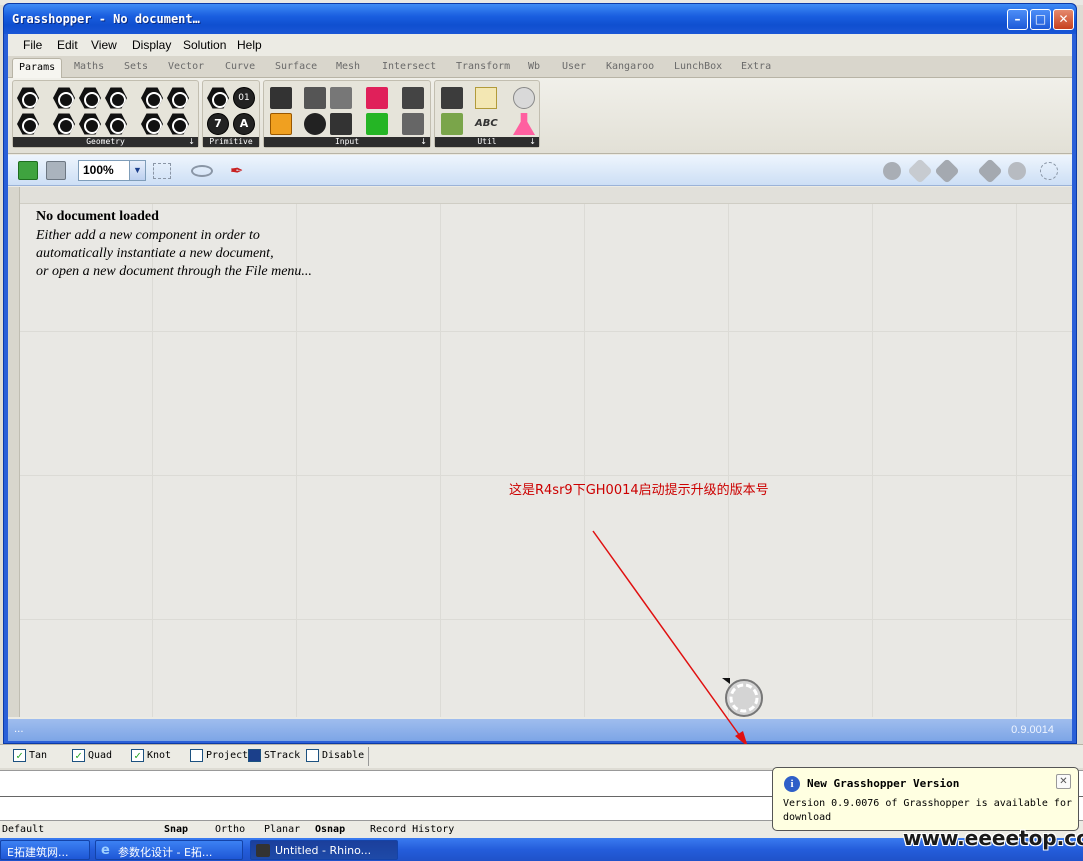 The image size is (1083, 861). What do you see at coordinates (219, 755) in the screenshot?
I see `osnap-project: Project` at bounding box center [219, 755].